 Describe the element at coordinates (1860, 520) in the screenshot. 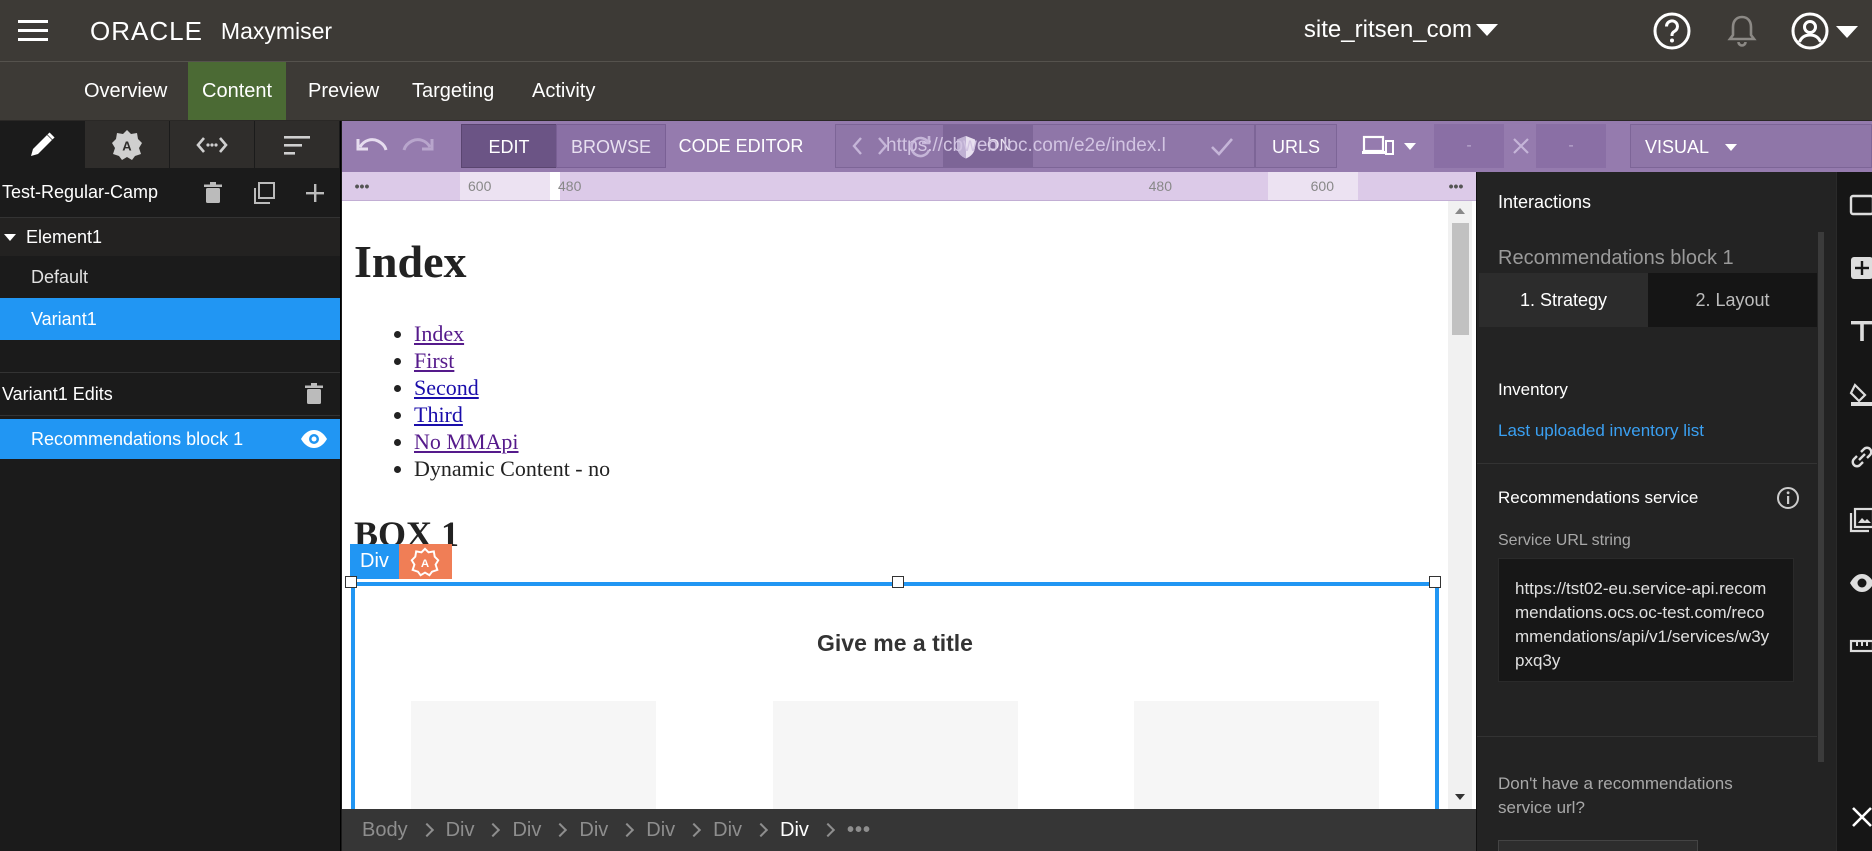

I see `images-icon` at that location.